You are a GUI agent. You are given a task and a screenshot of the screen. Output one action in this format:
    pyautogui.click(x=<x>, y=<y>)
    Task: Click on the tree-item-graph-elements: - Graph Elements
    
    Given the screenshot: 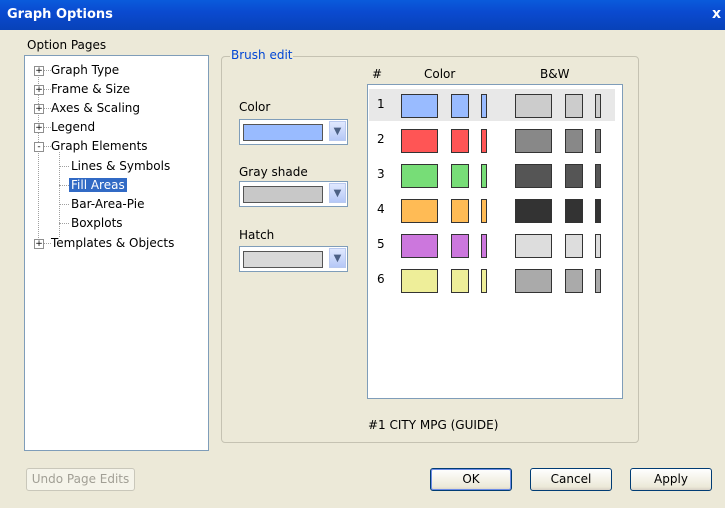 What is the action you would take?
    pyautogui.click(x=91, y=146)
    